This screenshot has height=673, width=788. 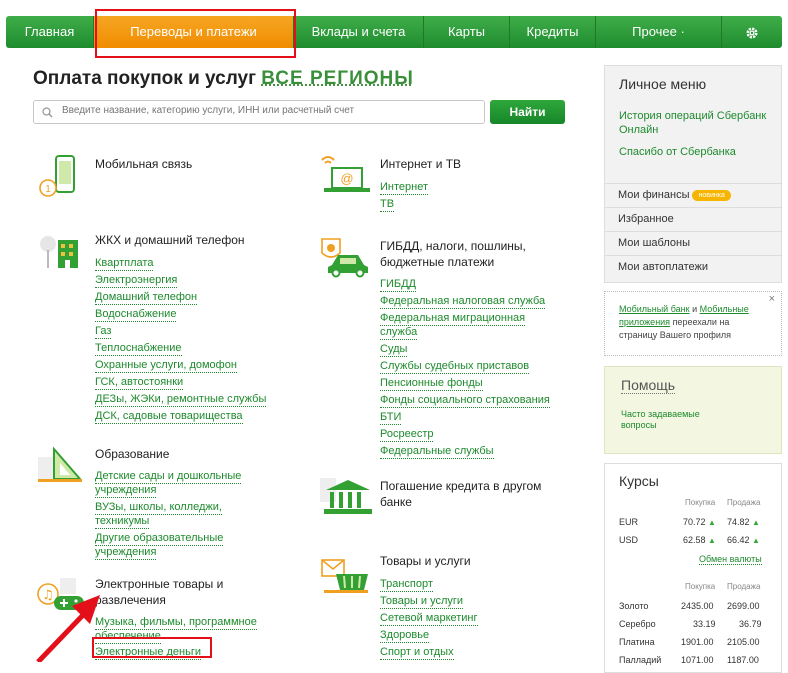 I want to click on nav-deposits-accounts: Вклады и счета, so click(x=359, y=32).